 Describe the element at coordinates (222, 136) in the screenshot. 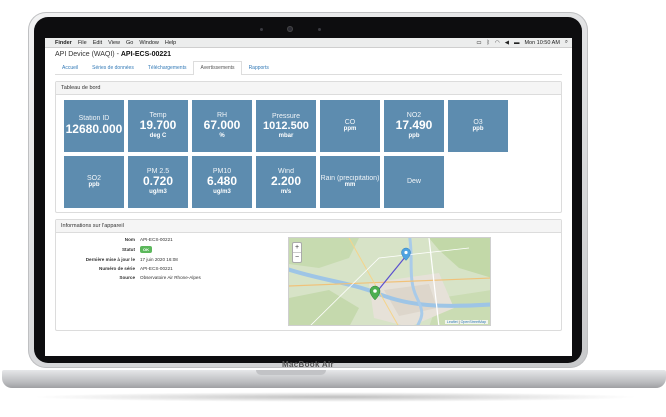

I see `tile-unit: %` at that location.